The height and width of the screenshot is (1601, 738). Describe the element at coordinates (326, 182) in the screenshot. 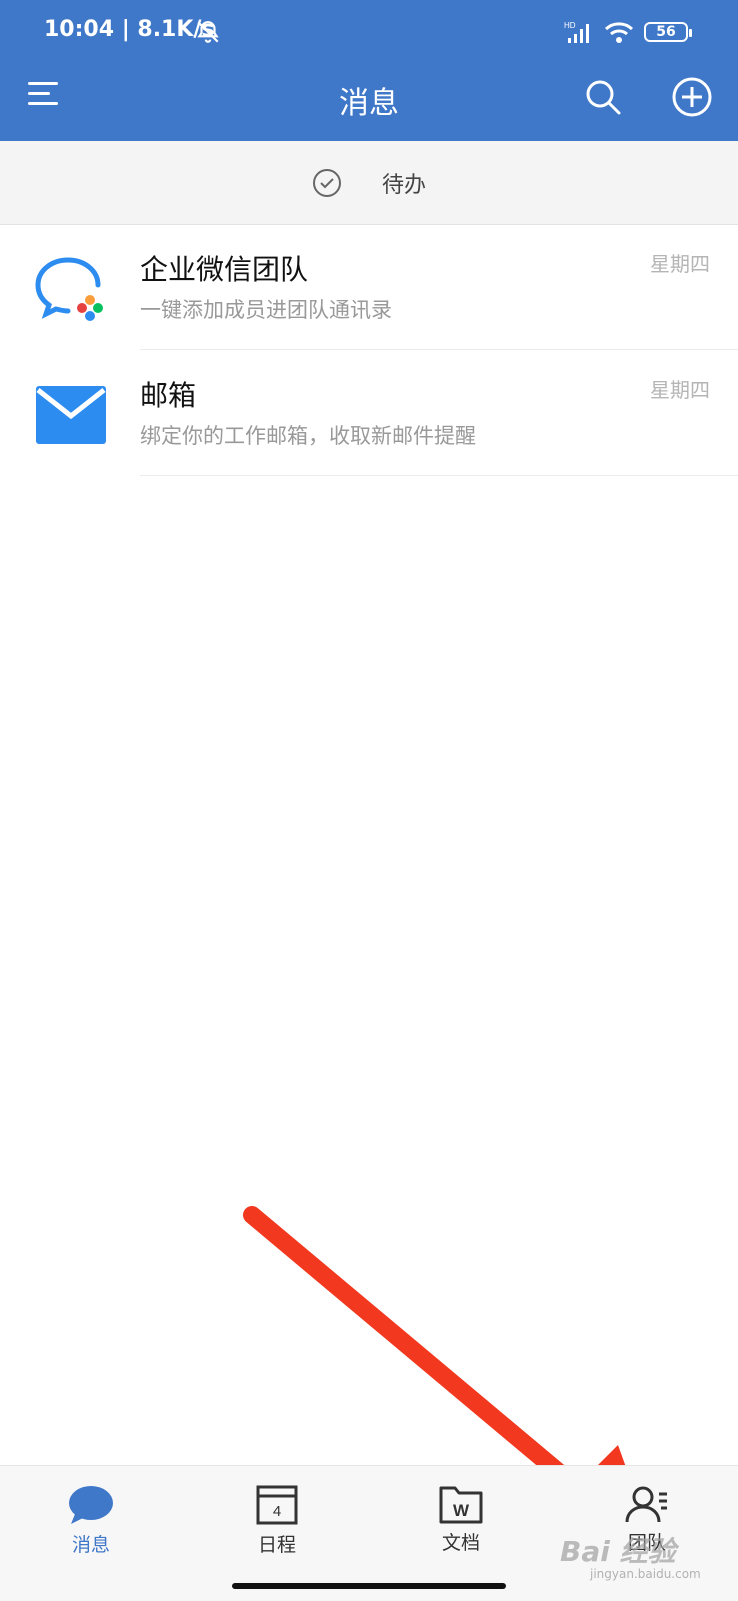

I see `check-circle-icon` at that location.